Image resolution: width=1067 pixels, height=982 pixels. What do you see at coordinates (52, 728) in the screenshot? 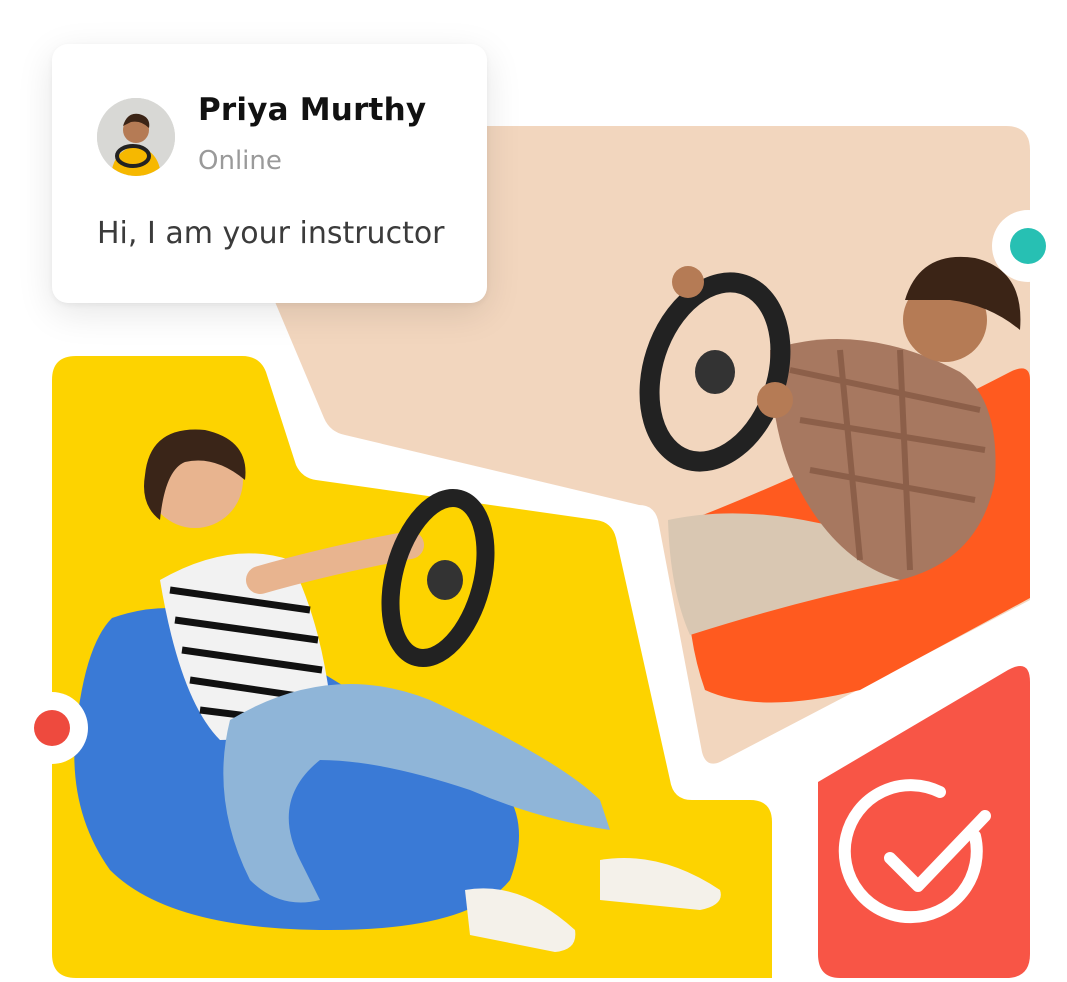
I see `red-dot-icon` at bounding box center [52, 728].